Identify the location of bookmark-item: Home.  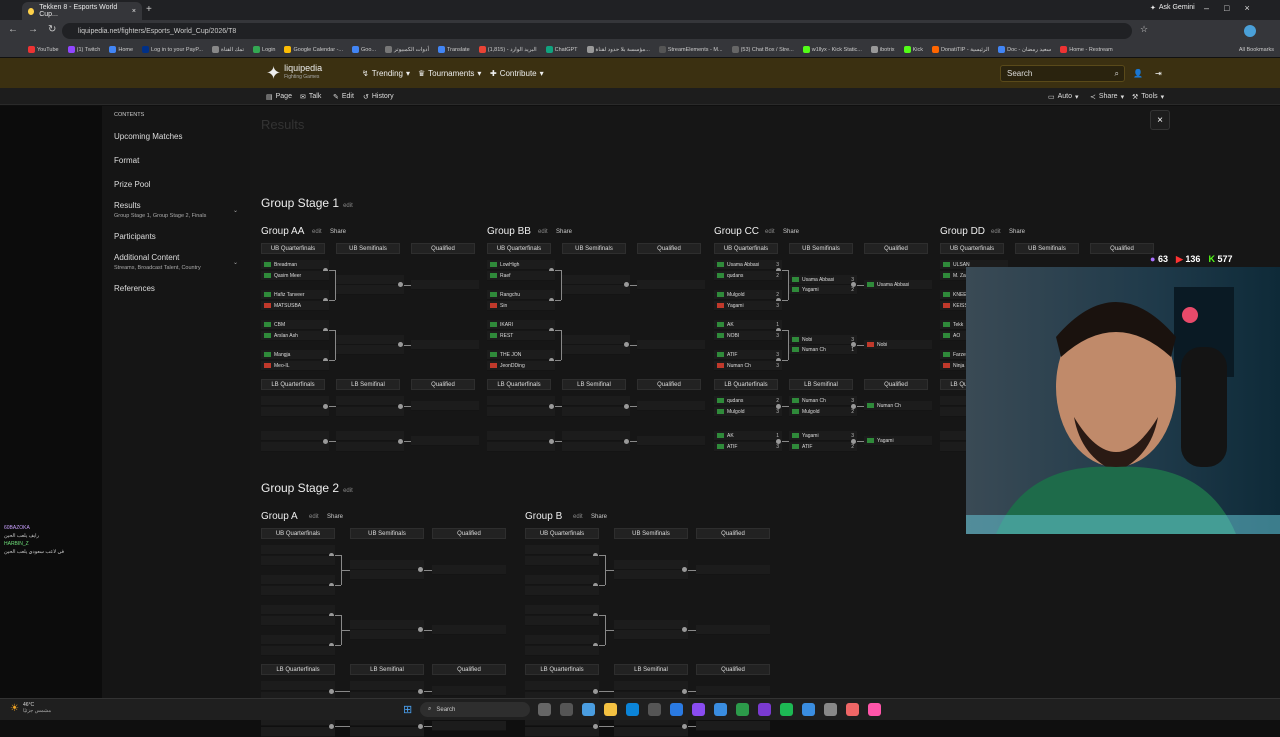
(121, 49).